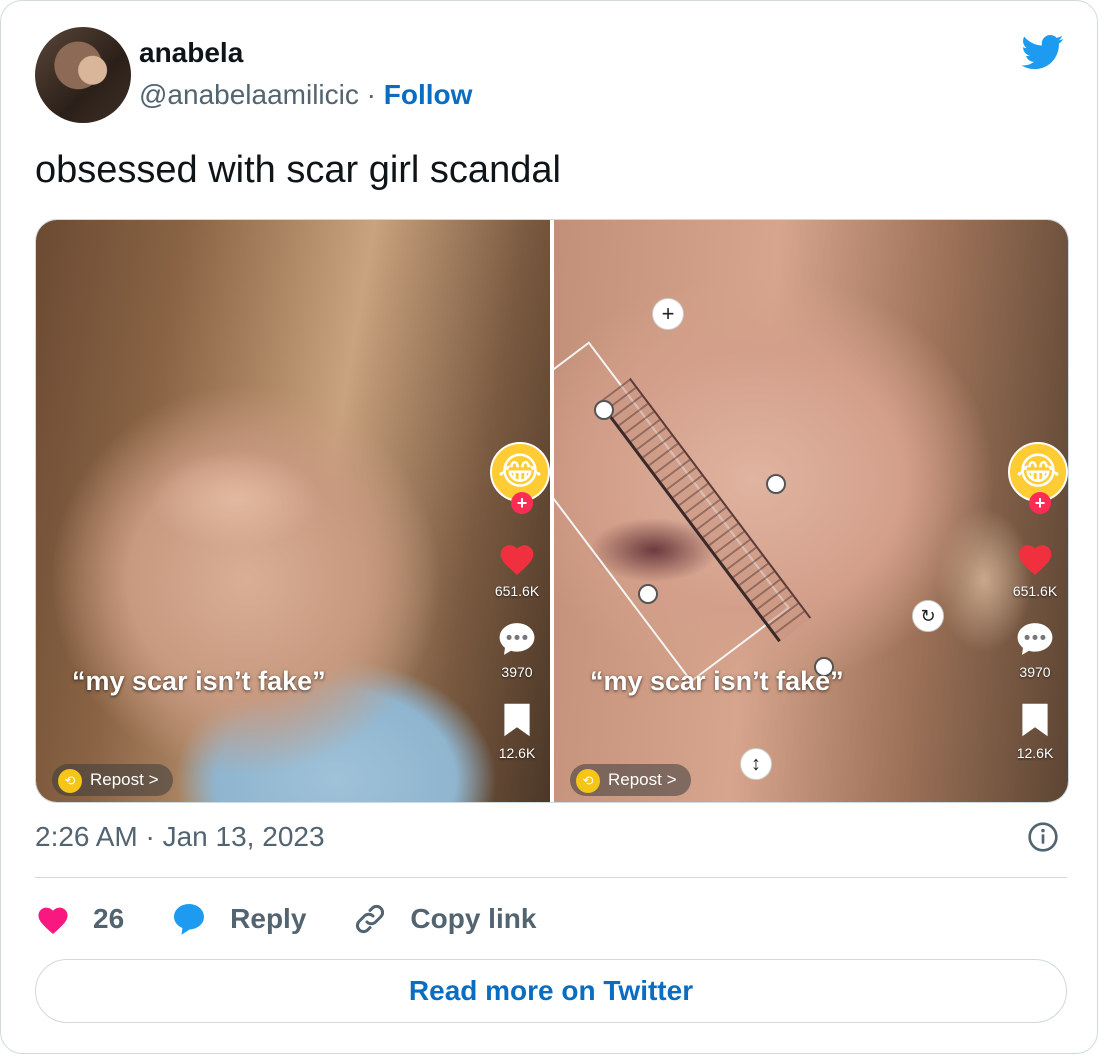 The height and width of the screenshot is (1058, 1100). I want to click on copy-link-button: Copy link, so click(444, 919).